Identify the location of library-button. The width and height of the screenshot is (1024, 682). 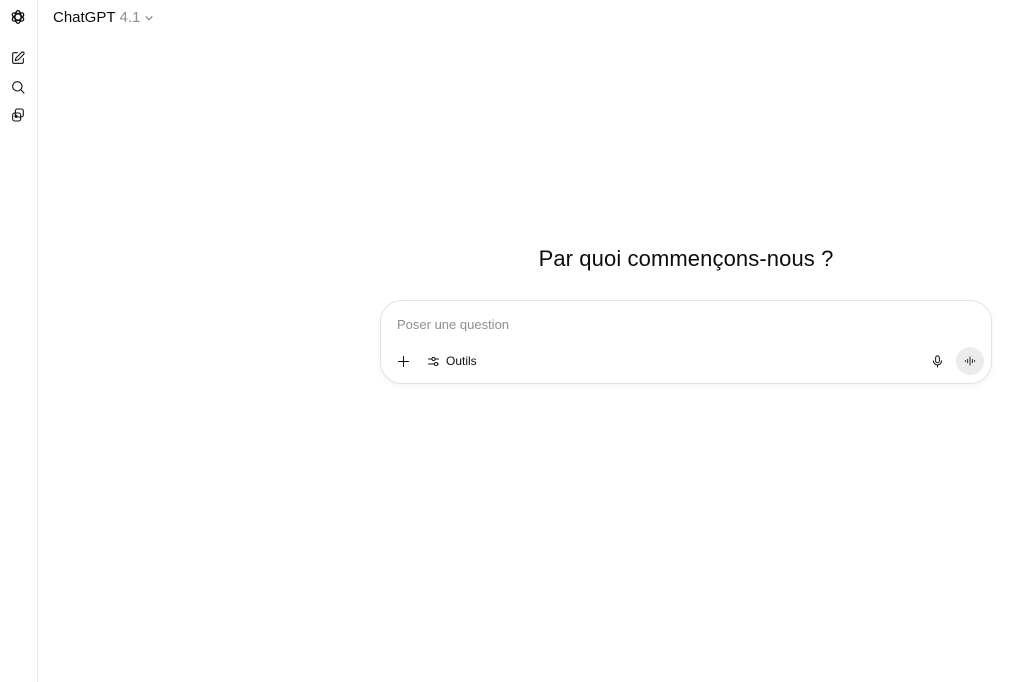
(18, 115).